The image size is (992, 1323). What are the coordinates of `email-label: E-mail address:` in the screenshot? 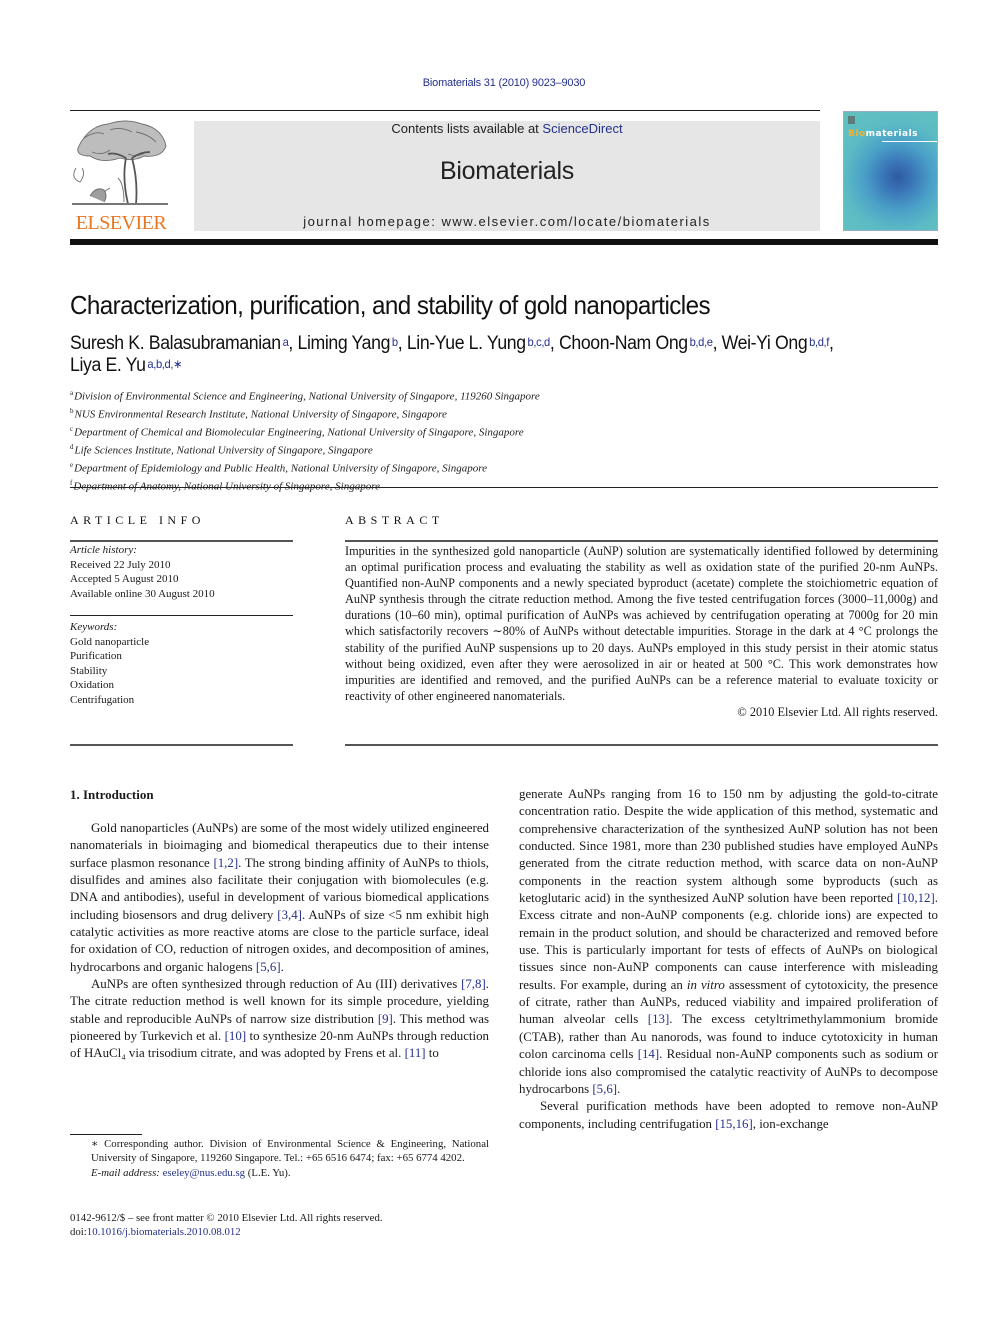 It's located at (125, 1172).